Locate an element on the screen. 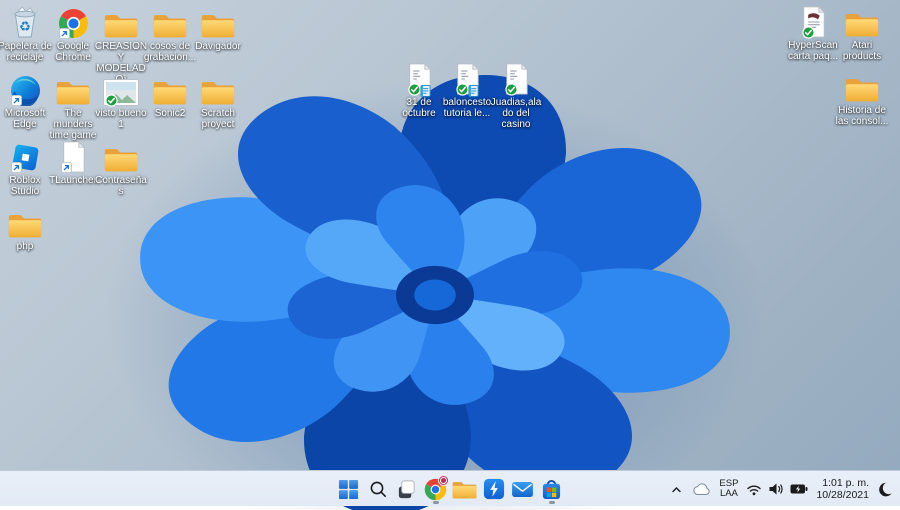  chevron-up-icon is located at coordinates (677, 489).